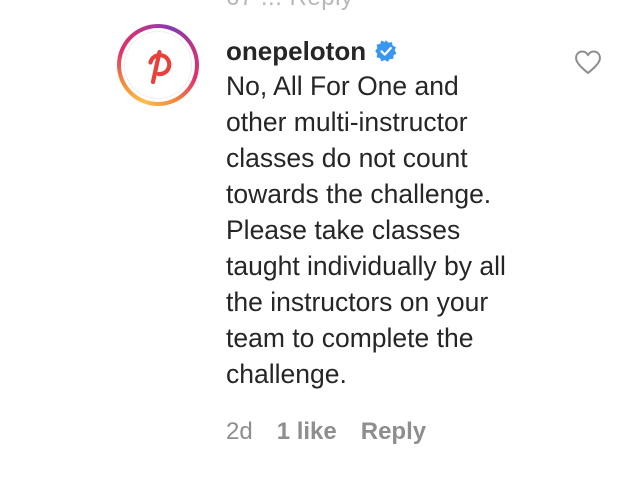 The height and width of the screenshot is (490, 644). What do you see at coordinates (289, 6) in the screenshot?
I see `previous-comment-meta: 67 ... Reply` at bounding box center [289, 6].